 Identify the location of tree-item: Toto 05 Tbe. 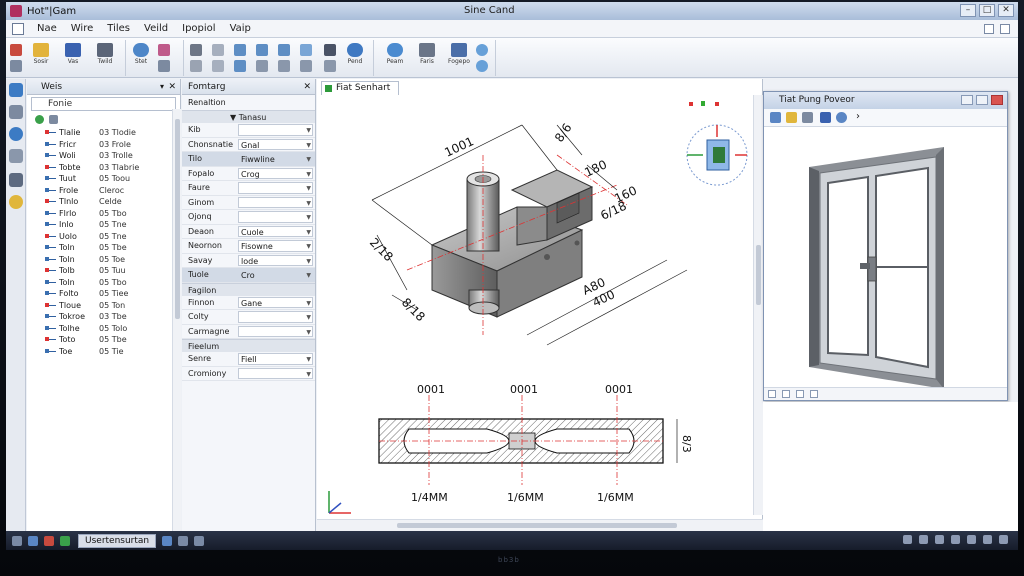
(103, 340).